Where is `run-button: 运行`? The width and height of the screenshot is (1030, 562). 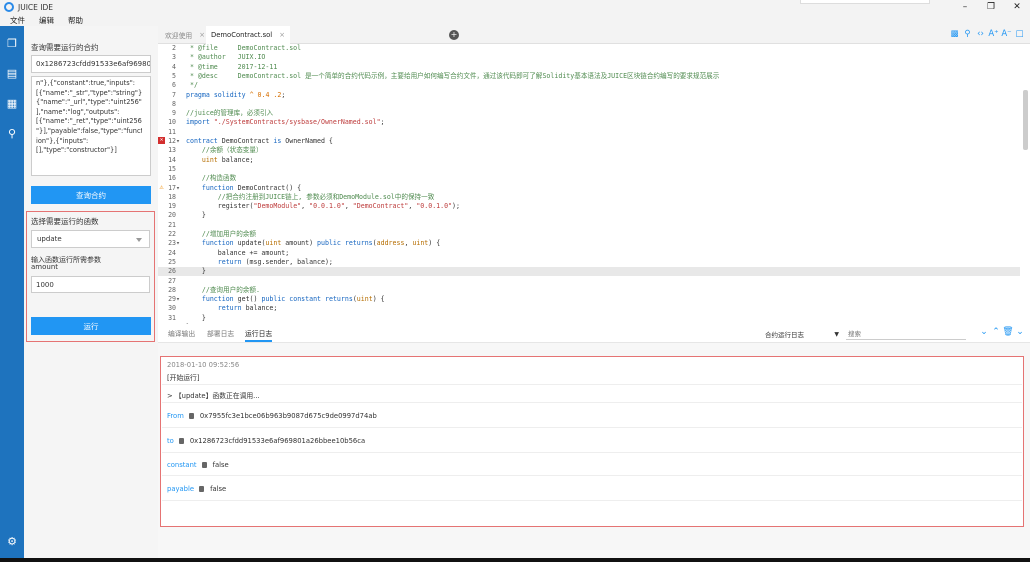 run-button: 运行 is located at coordinates (91, 326).